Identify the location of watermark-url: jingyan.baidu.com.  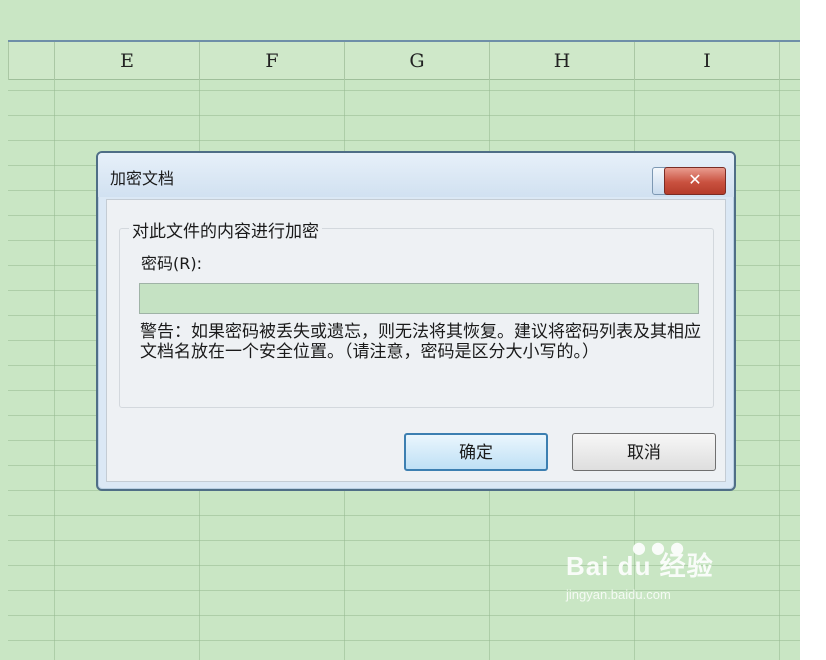
(618, 594).